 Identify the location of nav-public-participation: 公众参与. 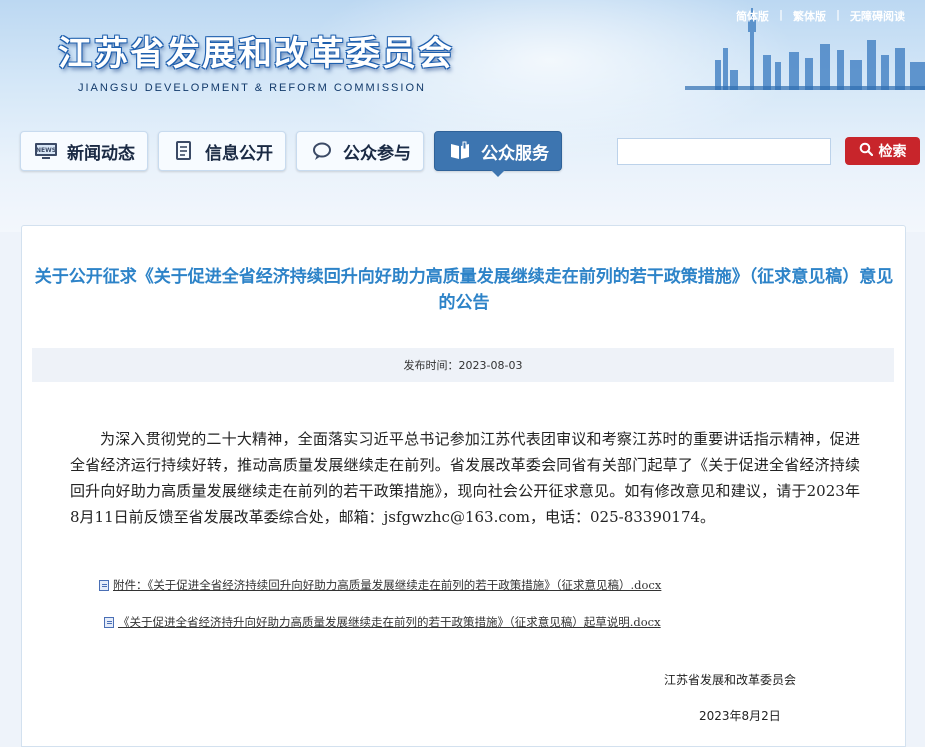
(360, 151).